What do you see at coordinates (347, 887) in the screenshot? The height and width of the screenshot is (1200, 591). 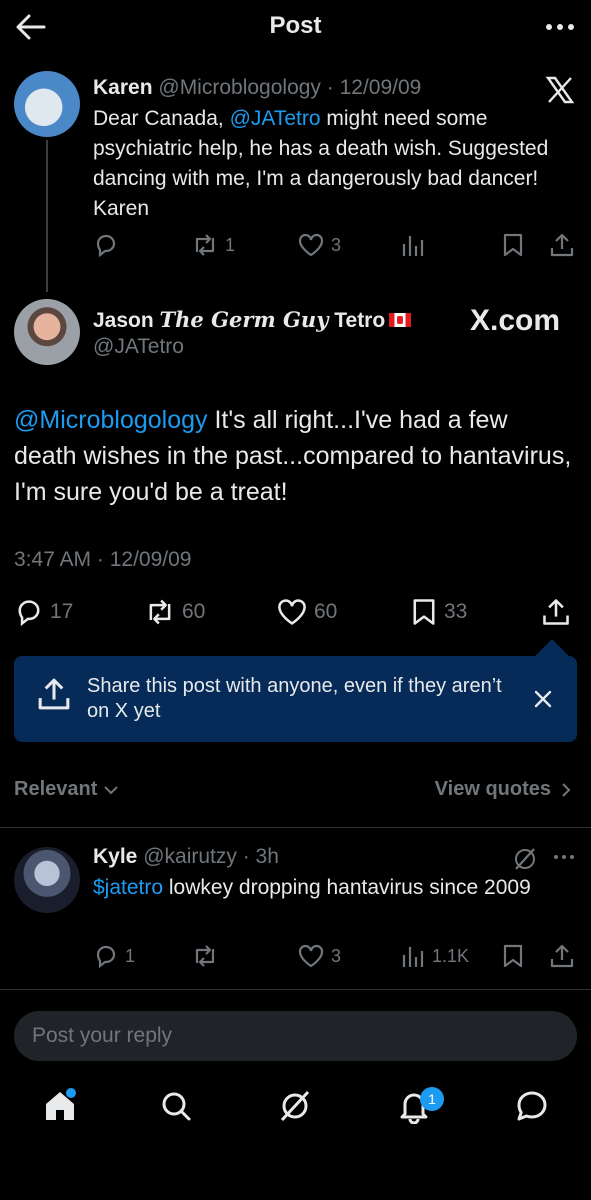 I see `post-text-part: lowkey dropping hantavirus since 2009` at bounding box center [347, 887].